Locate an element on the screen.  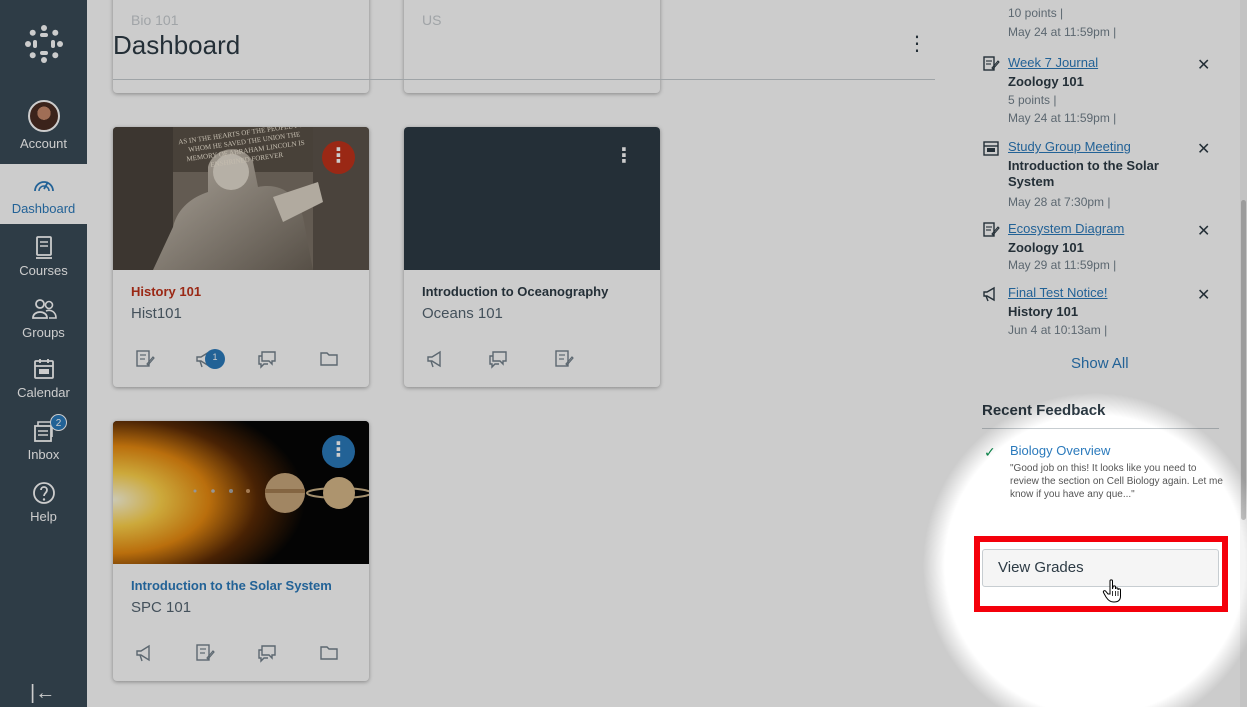
groups-icon is located at coordinates (44, 309).